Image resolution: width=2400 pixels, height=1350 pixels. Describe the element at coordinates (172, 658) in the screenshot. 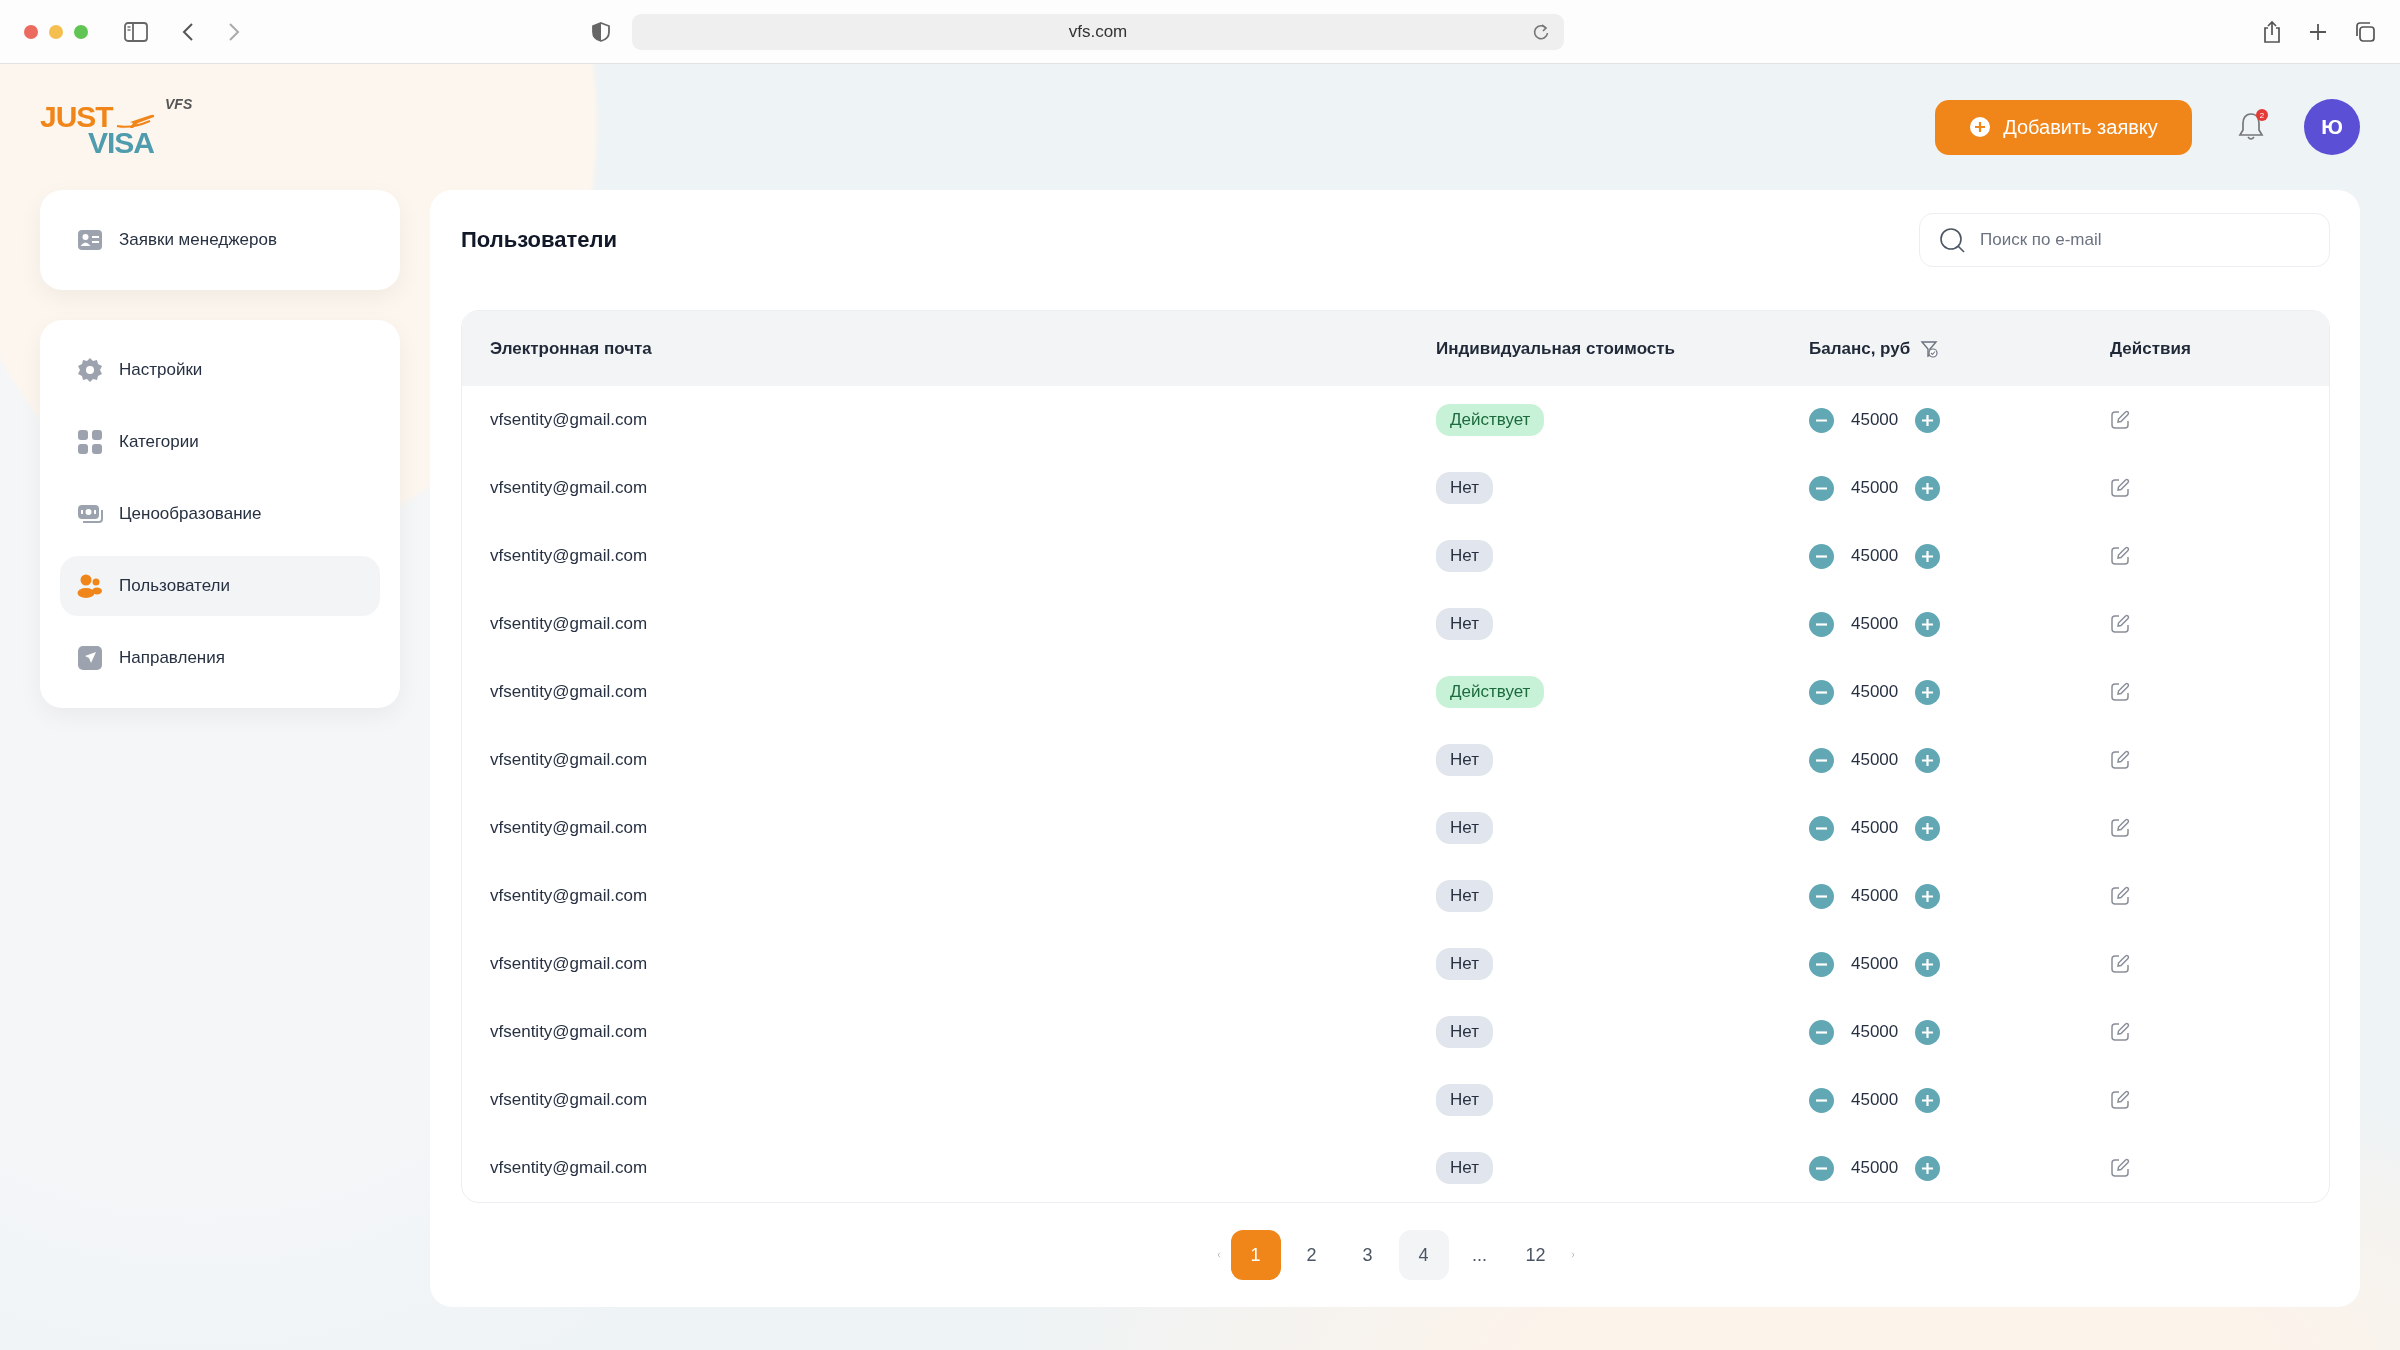

I see `sidebar-label: Направления` at that location.